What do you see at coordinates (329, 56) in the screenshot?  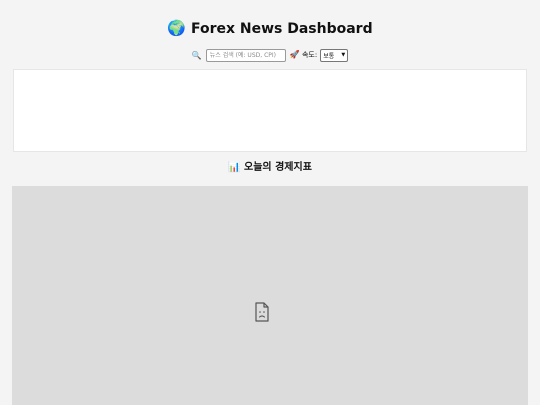 I see `speed-select-value: 보통` at bounding box center [329, 56].